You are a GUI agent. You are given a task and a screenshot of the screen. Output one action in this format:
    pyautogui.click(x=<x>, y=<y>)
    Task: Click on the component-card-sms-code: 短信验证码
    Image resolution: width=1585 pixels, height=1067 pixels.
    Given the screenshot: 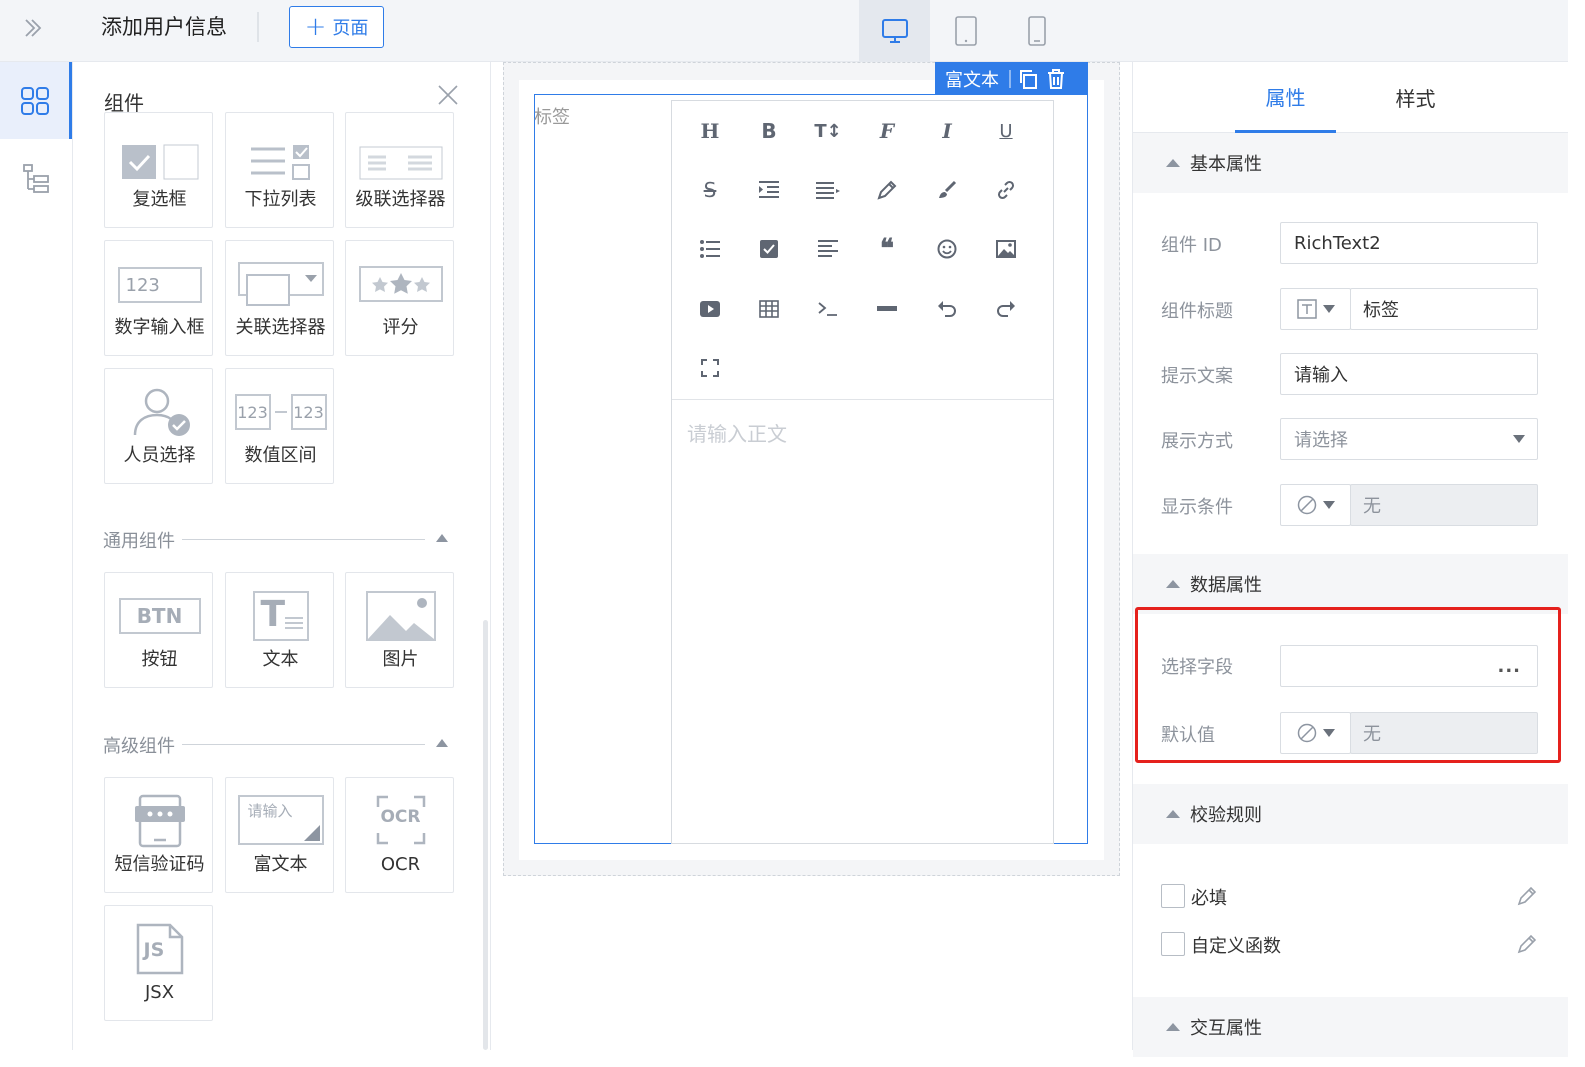 What is the action you would take?
    pyautogui.click(x=158, y=835)
    